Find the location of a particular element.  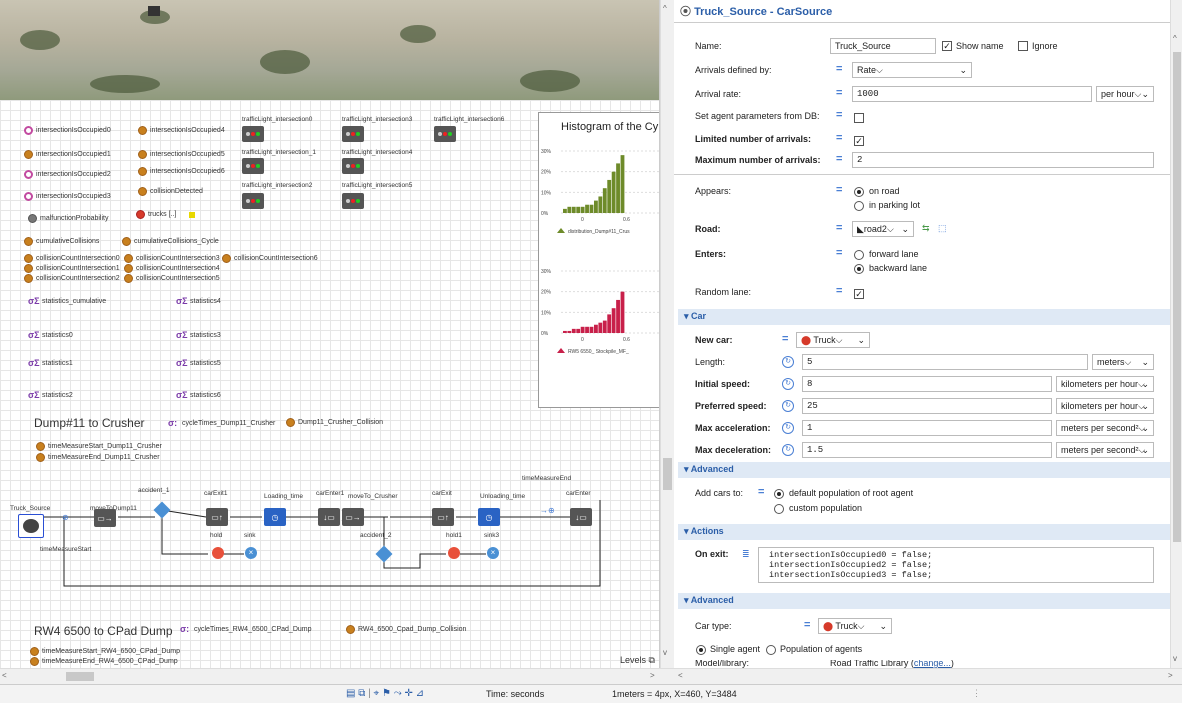

statistics-item: σΣ statistics1 is located at coordinates (50, 363).